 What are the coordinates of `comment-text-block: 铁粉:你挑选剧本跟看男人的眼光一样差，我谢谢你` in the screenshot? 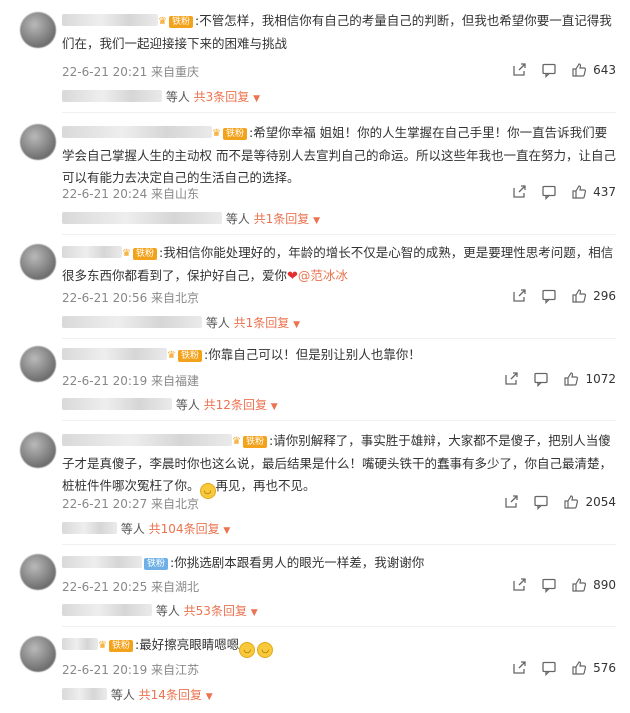 It's located at (339, 563).